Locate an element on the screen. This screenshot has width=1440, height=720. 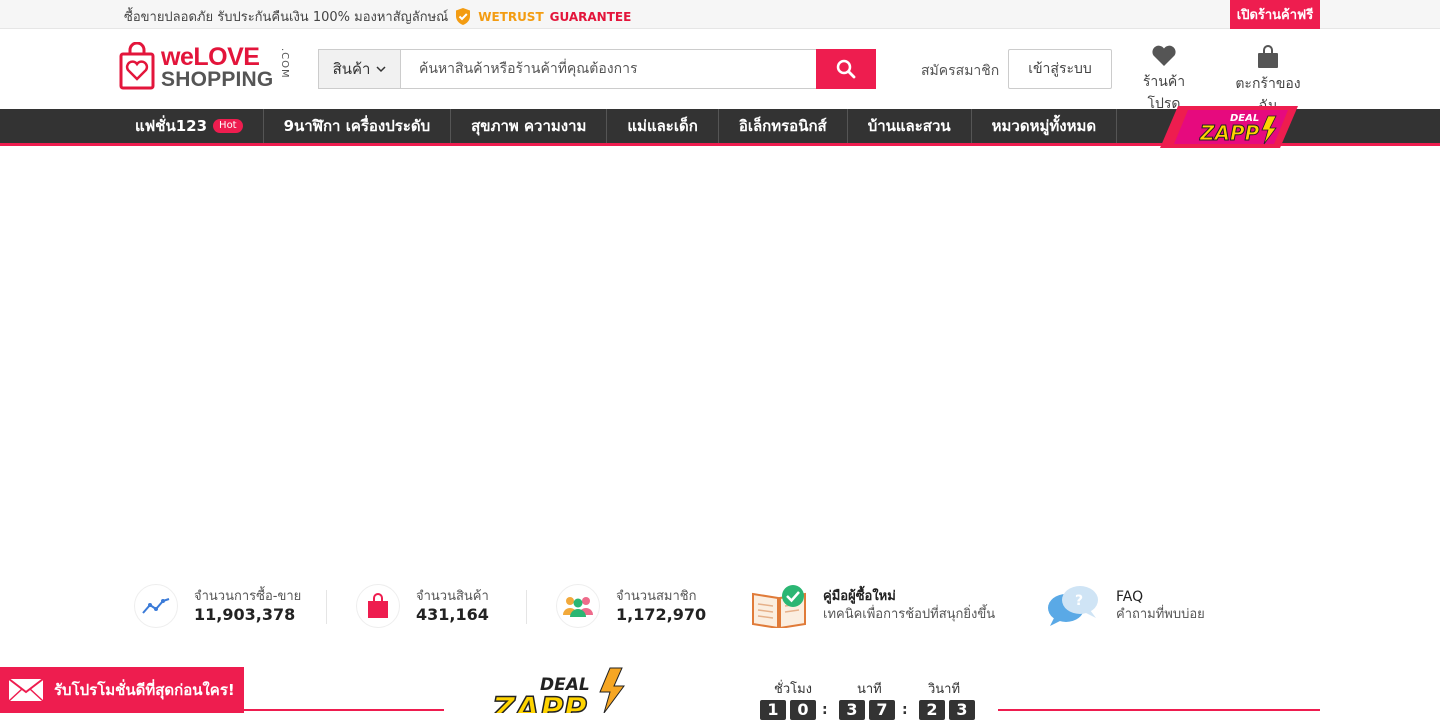
stat-members: จำนวนสมาชิก 1,172,970 is located at coordinates (631, 606).